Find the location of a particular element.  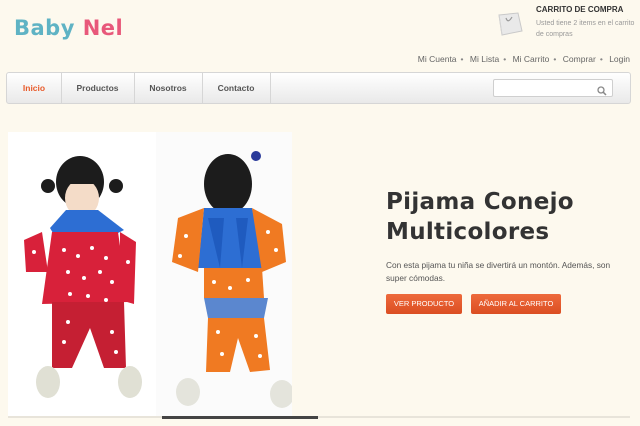

add-to-cart-button: AÑADIR AL CARRITO is located at coordinates (516, 304).